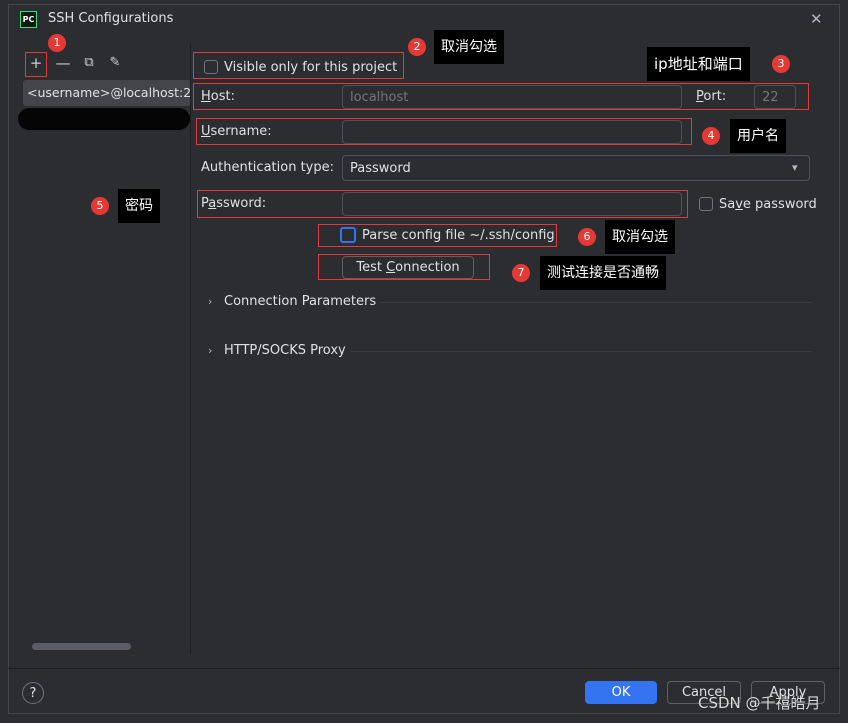 The image size is (848, 723). I want to click on auth-type-value: Password, so click(380, 168).